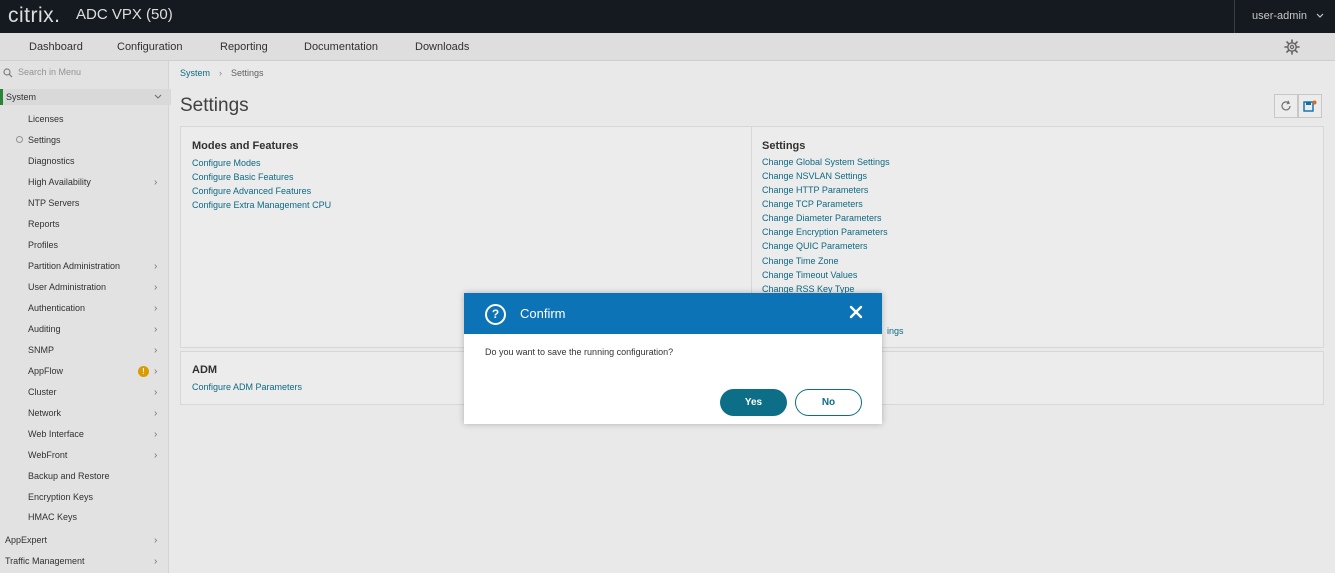 The image size is (1335, 573). I want to click on question-icon: ?, so click(495, 314).